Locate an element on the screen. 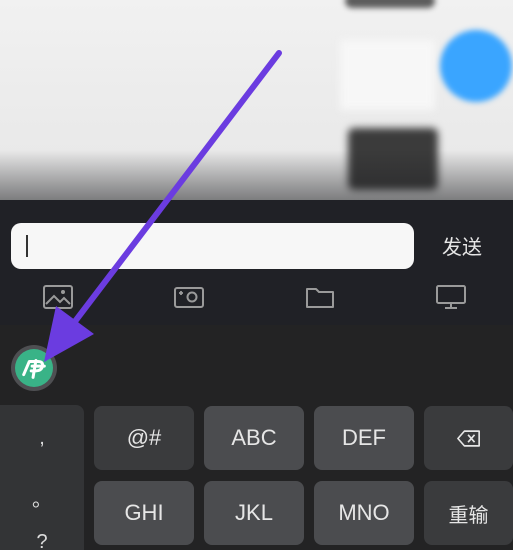 The height and width of the screenshot is (550, 513). punctuation-column: , 。 ? is located at coordinates (42, 477).